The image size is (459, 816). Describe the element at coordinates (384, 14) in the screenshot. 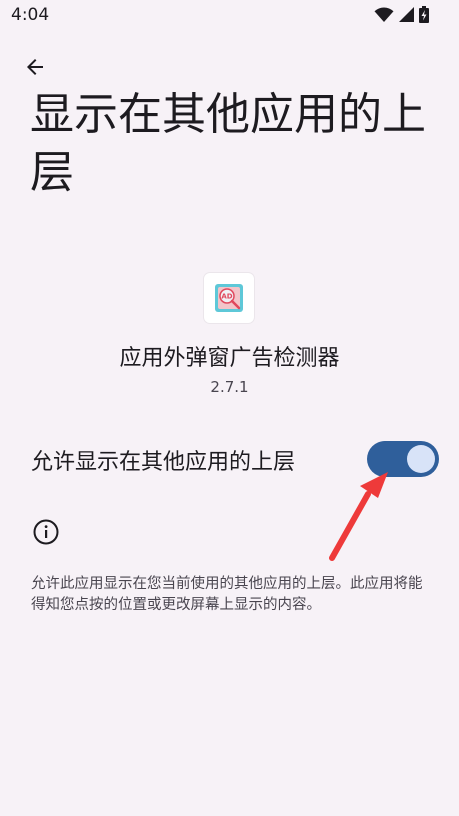

I see `wifi-icon` at that location.